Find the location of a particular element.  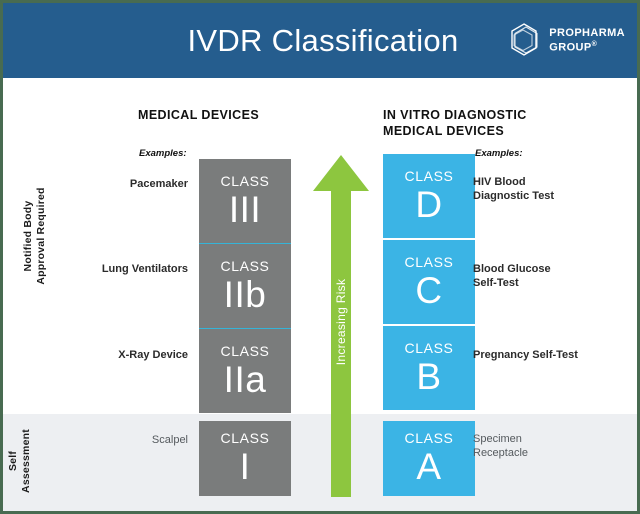

class-box-a-value: A is located at coordinates (429, 466).